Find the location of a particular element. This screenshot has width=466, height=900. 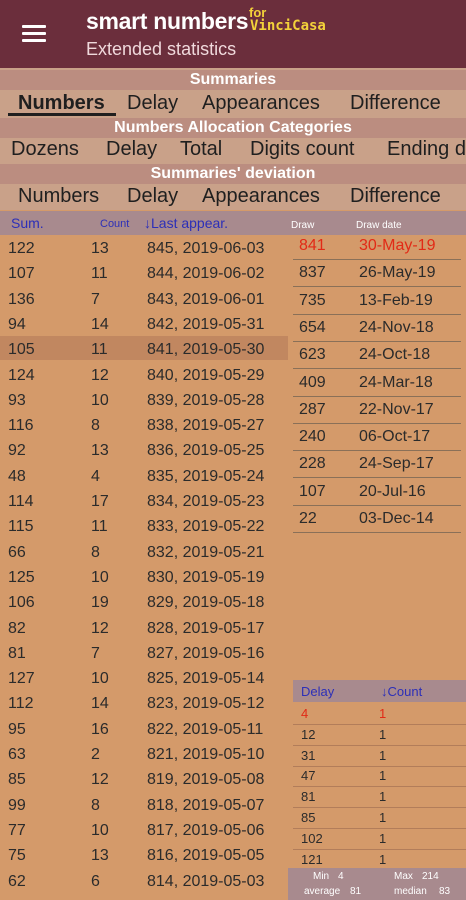

app-subtitle: Extended statistics is located at coordinates (161, 49).